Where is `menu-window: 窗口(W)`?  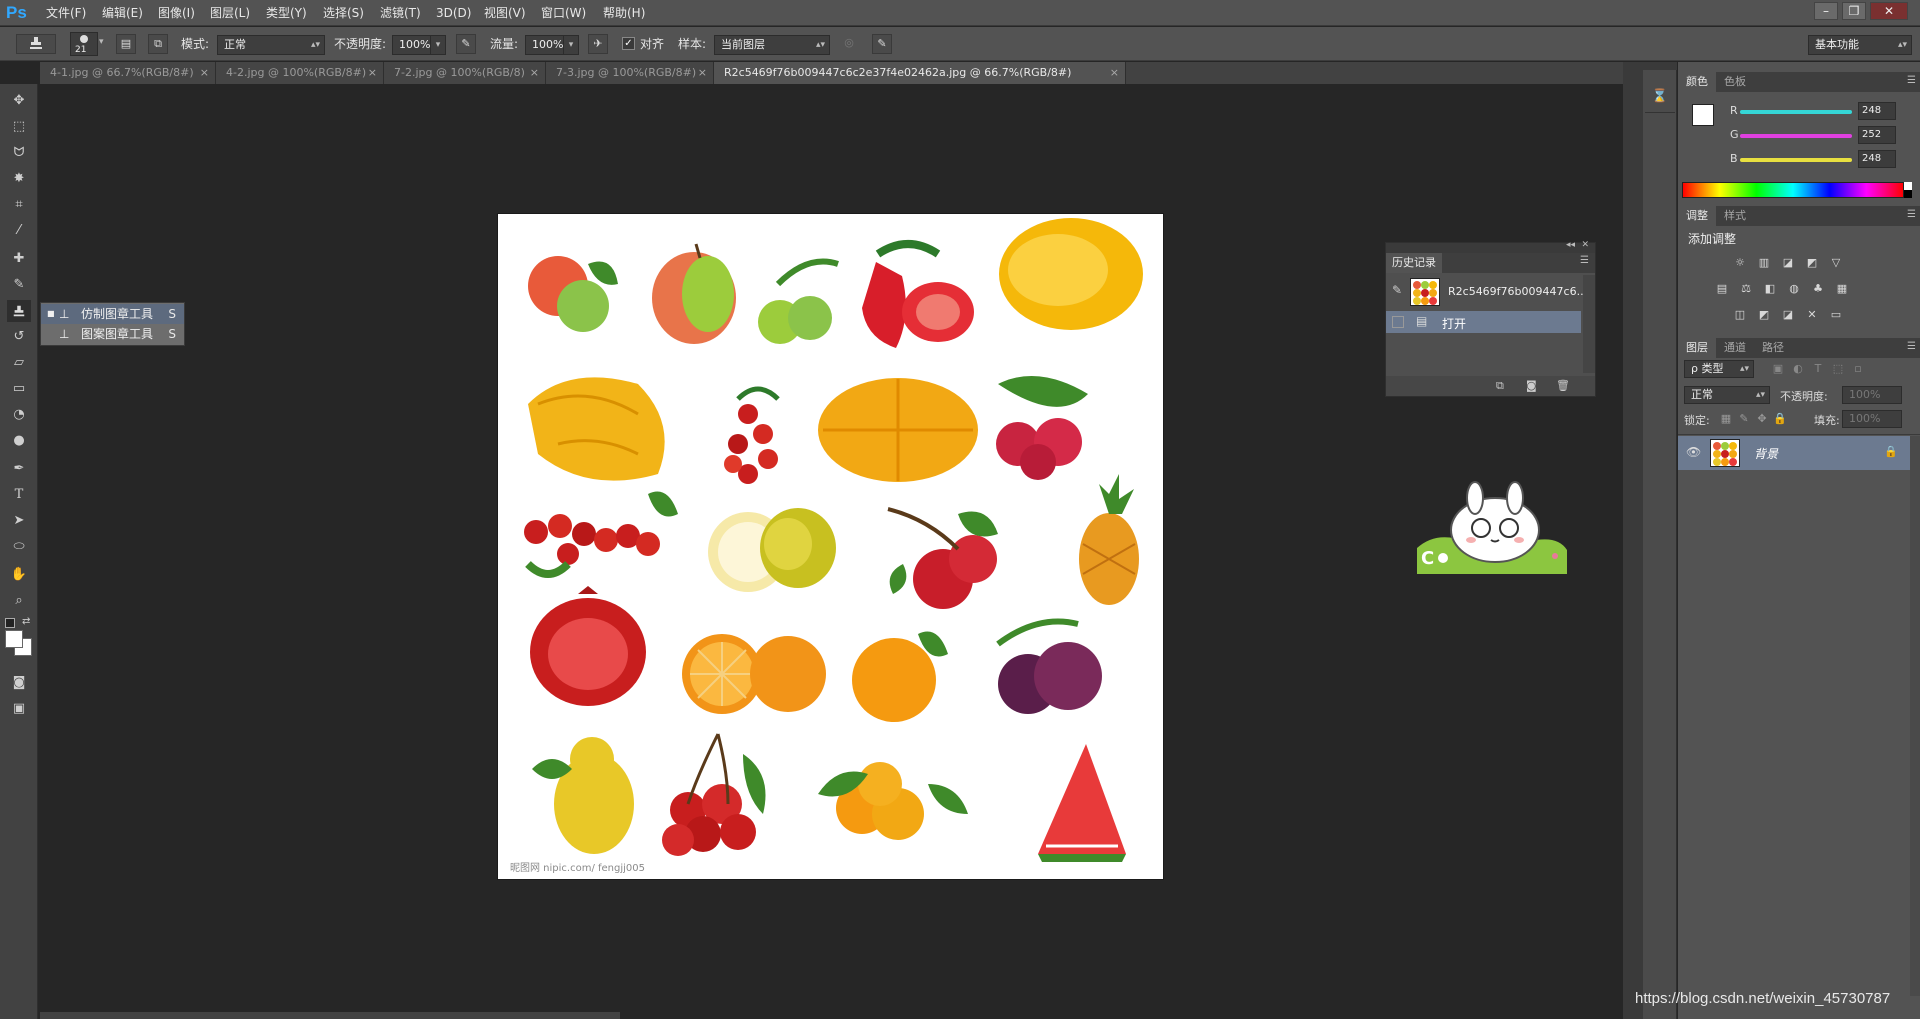
menu-window: 窗口(W) is located at coordinates (563, 13).